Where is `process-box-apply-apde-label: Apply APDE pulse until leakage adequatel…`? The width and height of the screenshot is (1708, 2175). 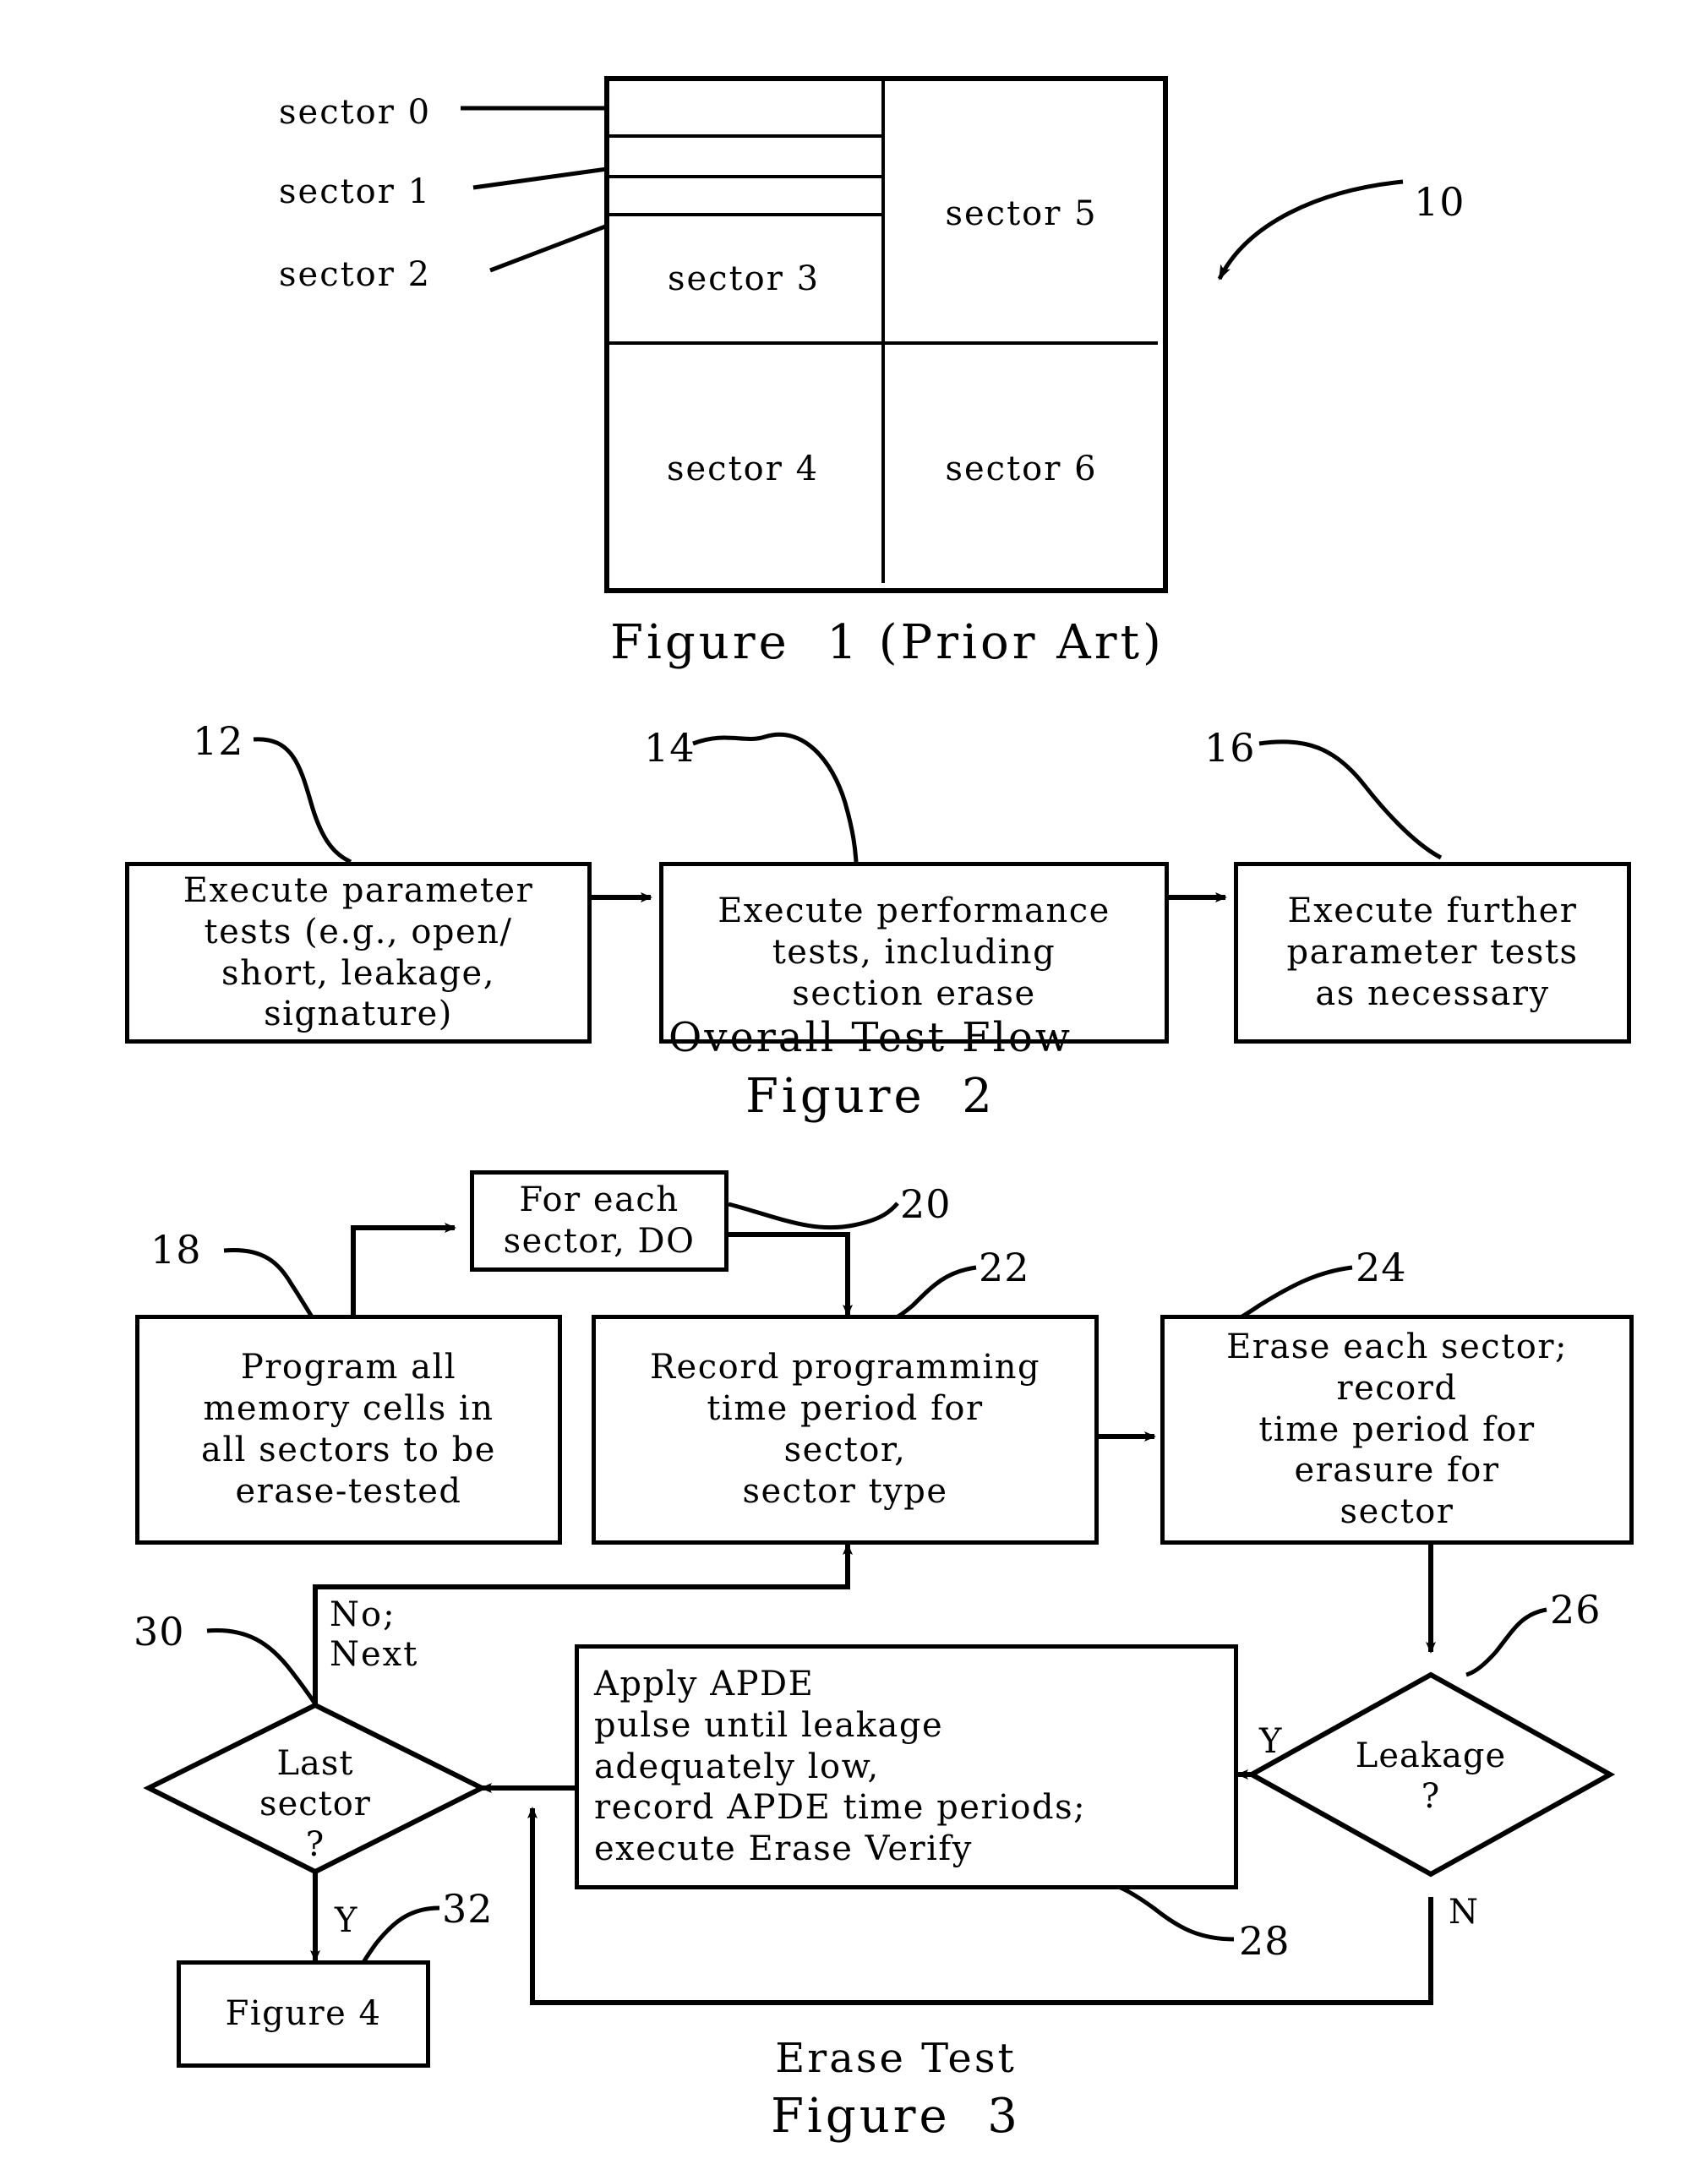 process-box-apply-apde-label: Apply APDE pulse until leakage adequatel… is located at coordinates (840, 1767).